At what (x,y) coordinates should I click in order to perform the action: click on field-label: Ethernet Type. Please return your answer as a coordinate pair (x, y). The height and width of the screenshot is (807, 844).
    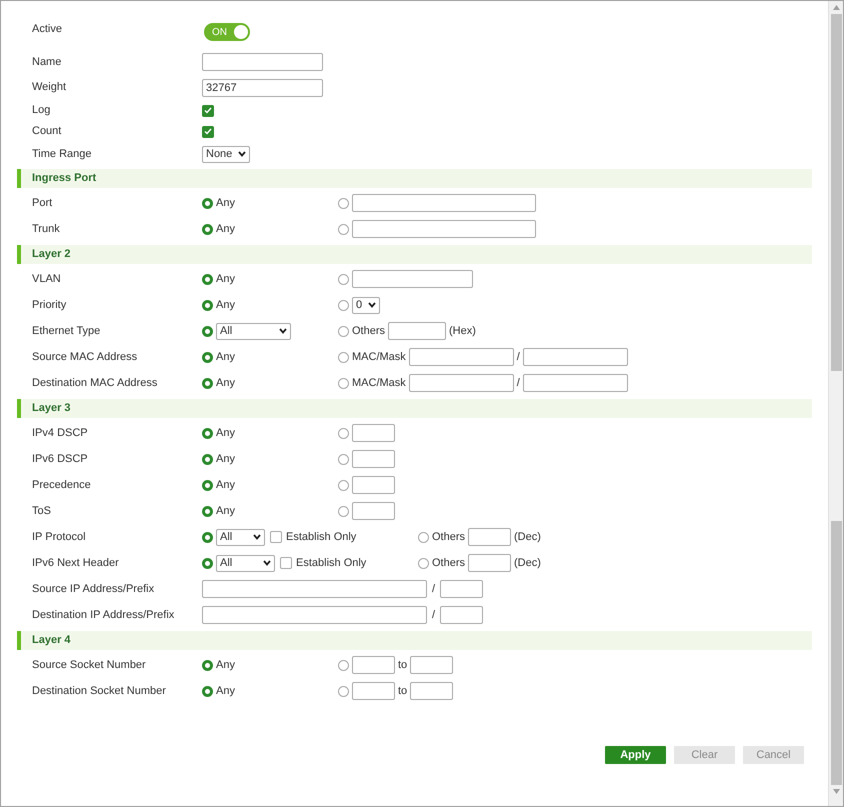
    Looking at the image, I should click on (66, 331).